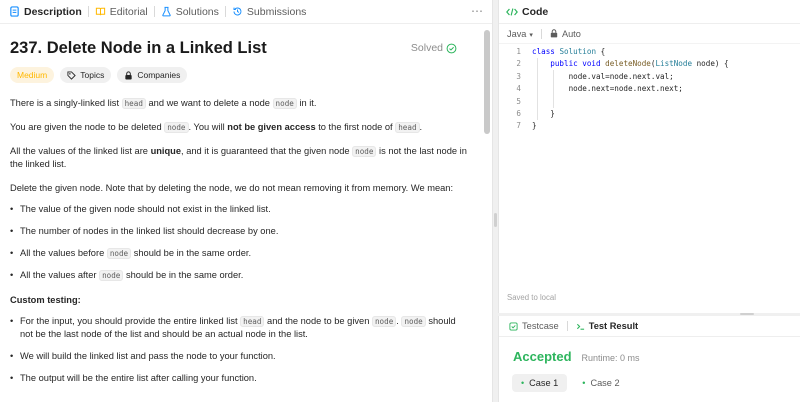 The image size is (800, 402). I want to click on text: All the values after, so click(60, 275).